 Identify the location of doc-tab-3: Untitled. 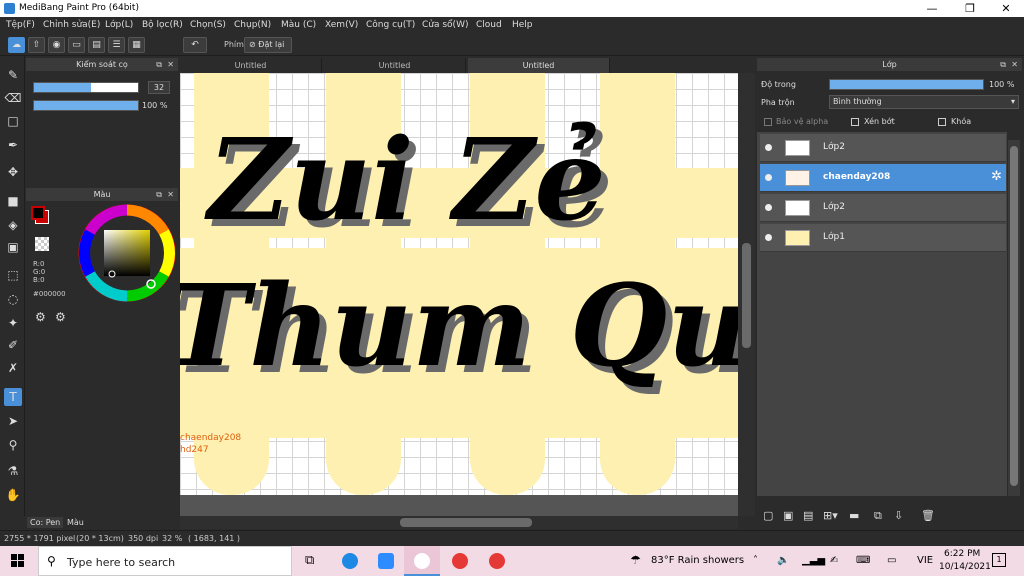
(539, 65).